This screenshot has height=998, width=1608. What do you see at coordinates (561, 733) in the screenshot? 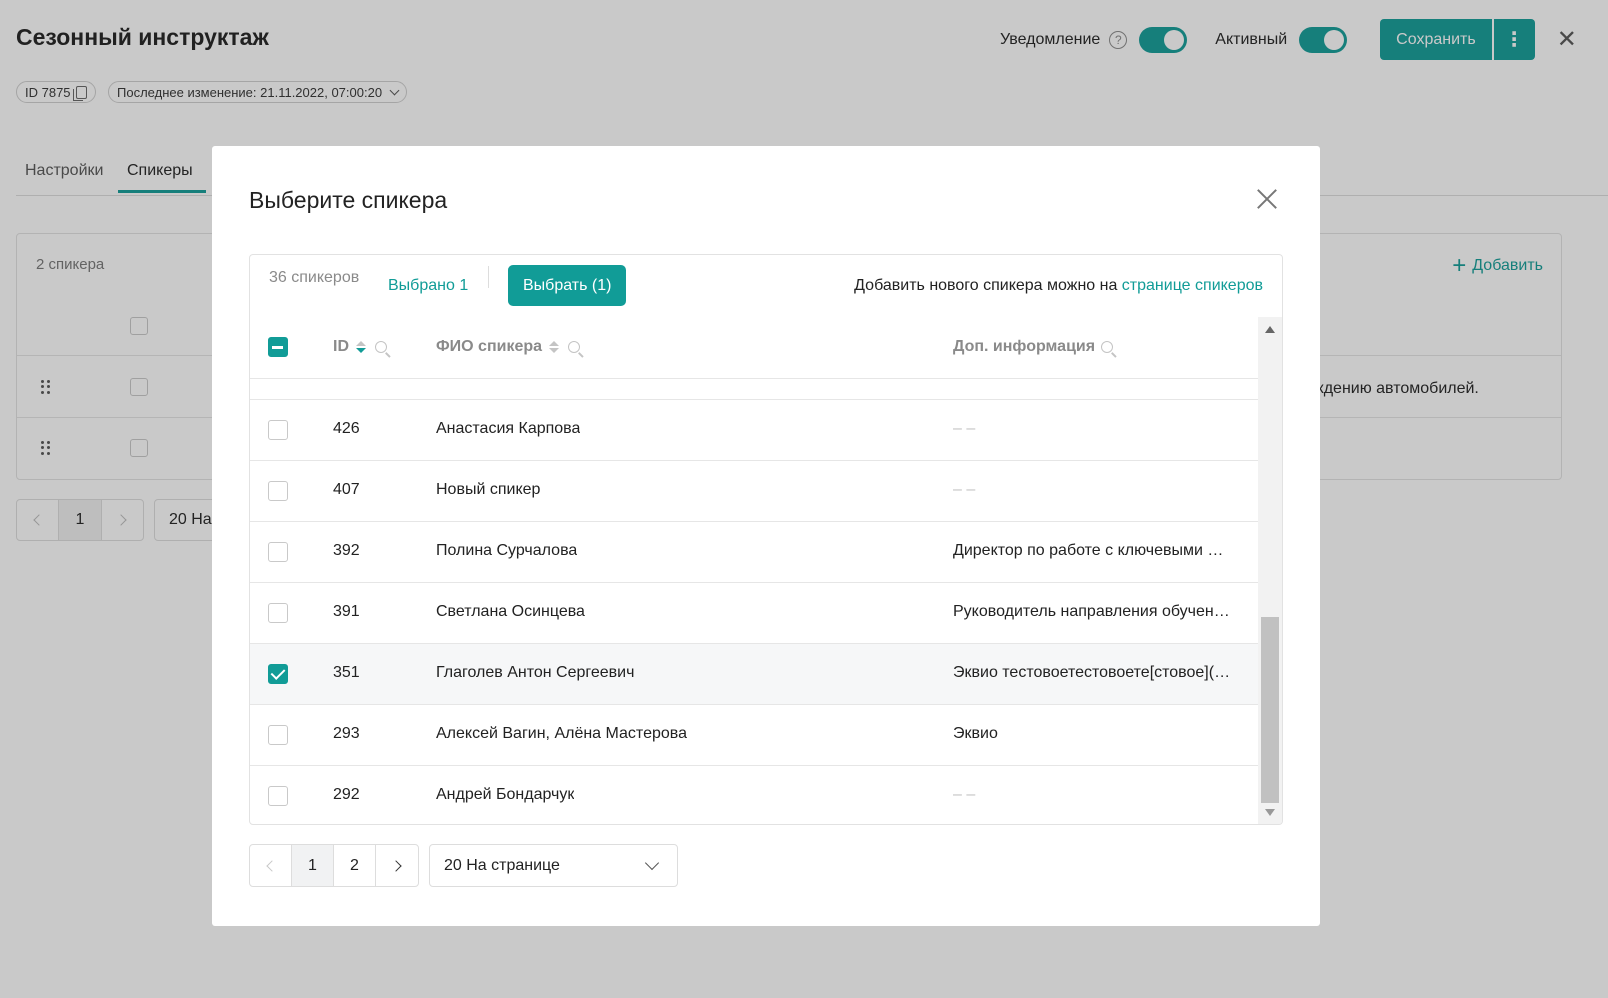
I see `speaker-name: Алексей Вагин, Алёна Мастерова` at bounding box center [561, 733].